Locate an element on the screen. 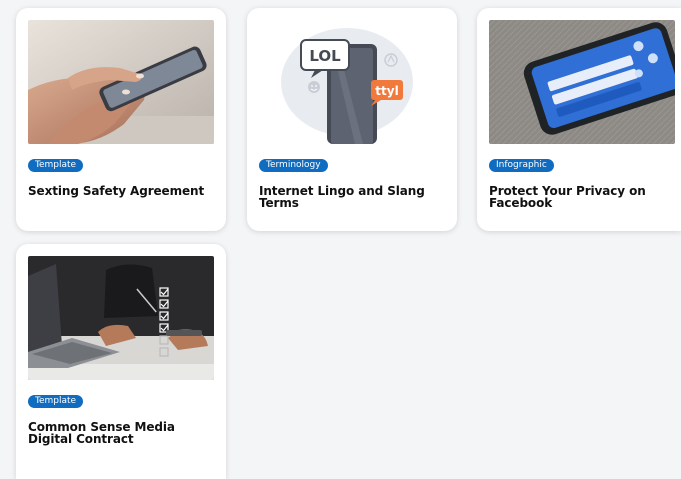  card-thumbnail-hands-smartphone is located at coordinates (121, 82).